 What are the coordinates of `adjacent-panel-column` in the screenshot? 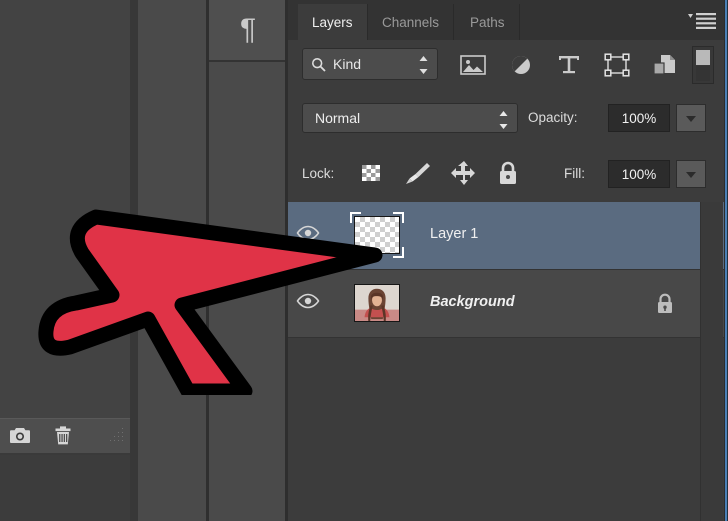 It's located at (173, 260).